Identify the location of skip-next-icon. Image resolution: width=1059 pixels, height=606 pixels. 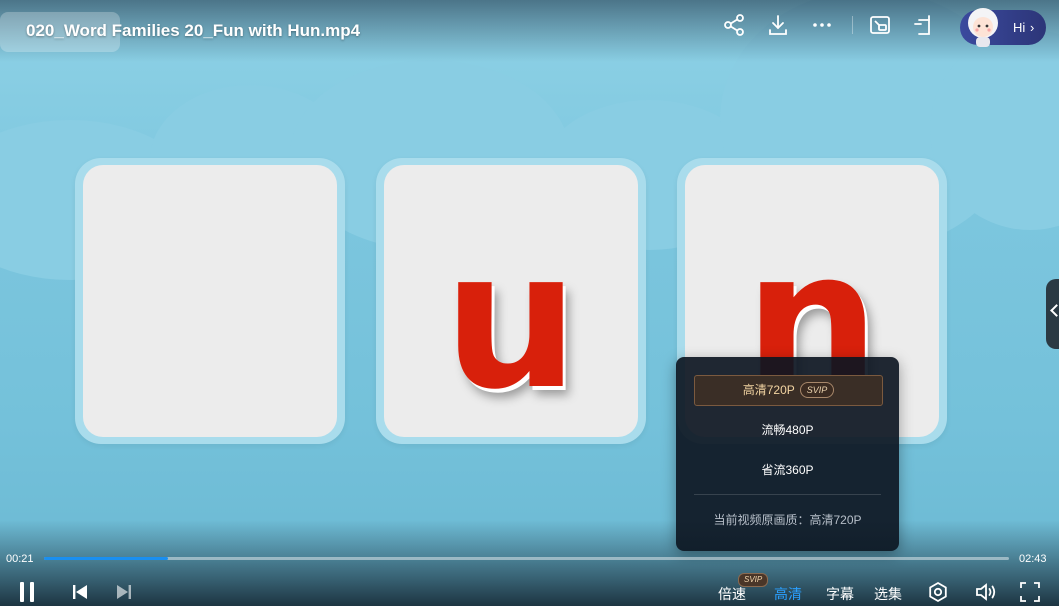
(124, 592).